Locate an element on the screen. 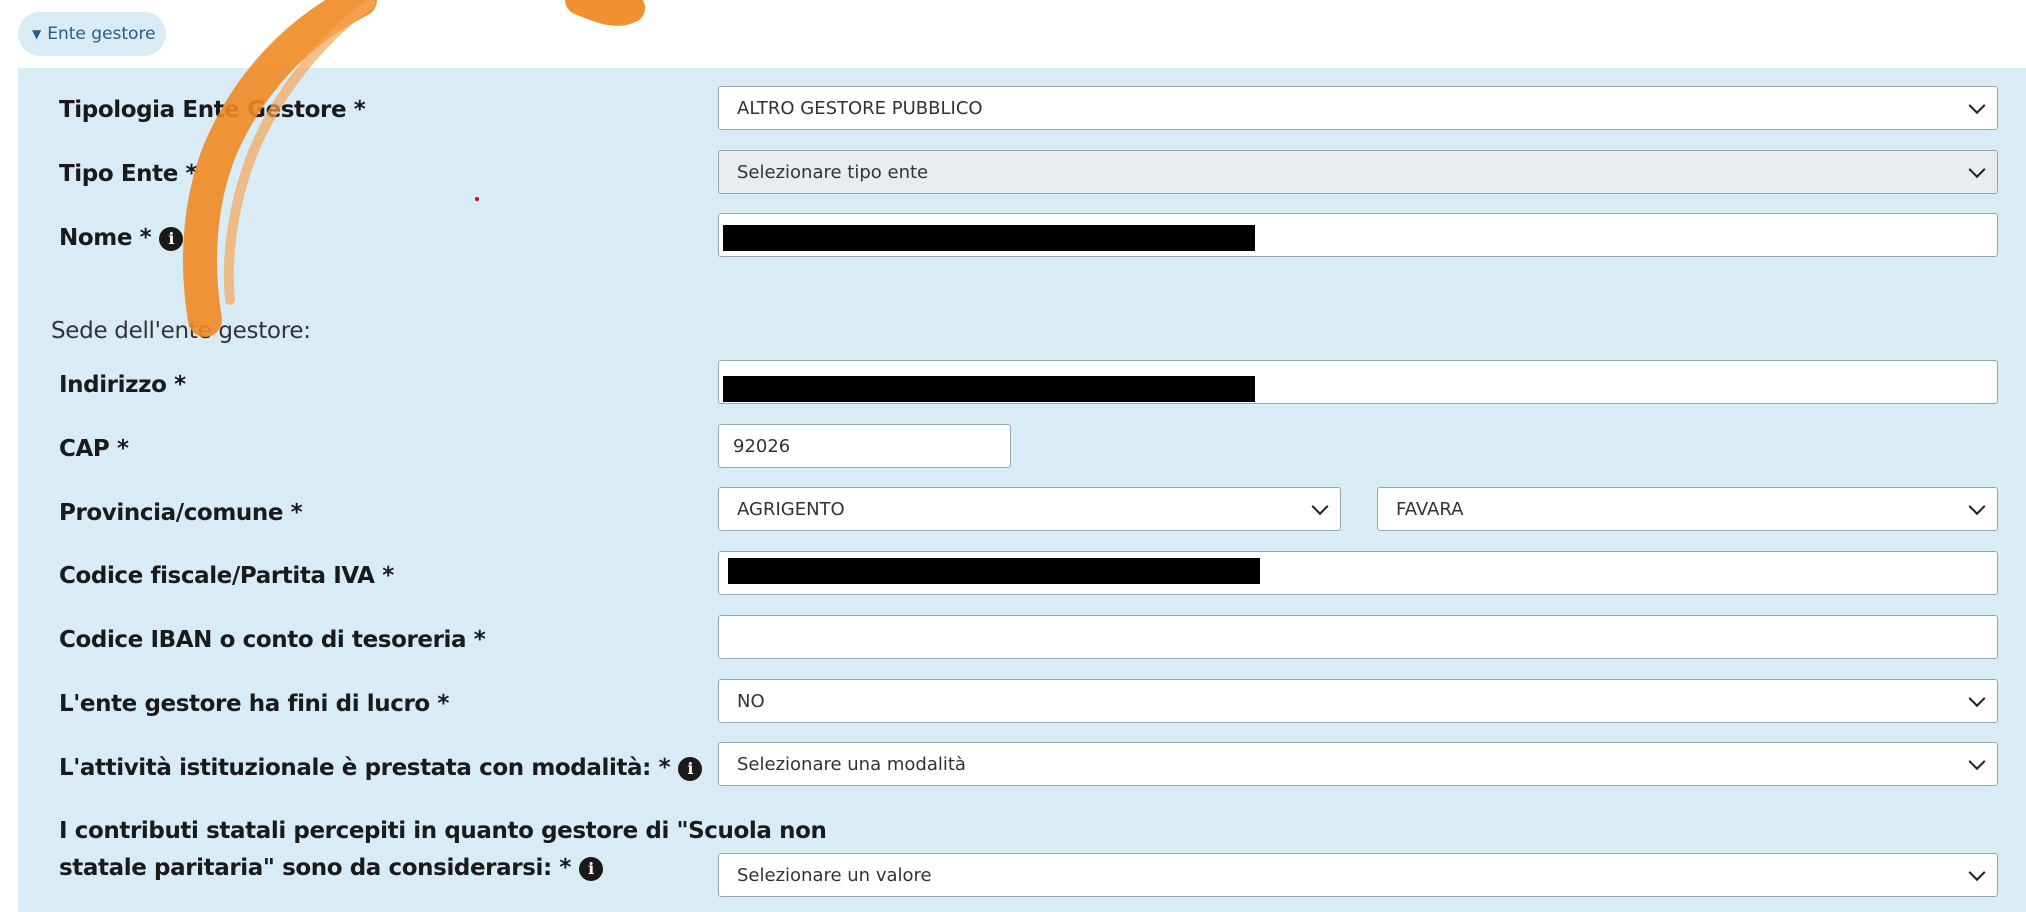  tipo-ente-select: Selezionare tipo ente is located at coordinates (1358, 172).